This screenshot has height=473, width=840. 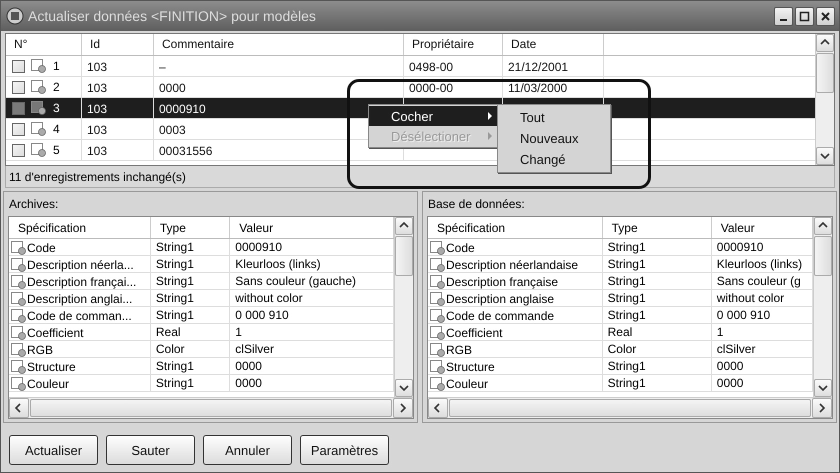 I want to click on maximize-icon, so click(x=804, y=16).